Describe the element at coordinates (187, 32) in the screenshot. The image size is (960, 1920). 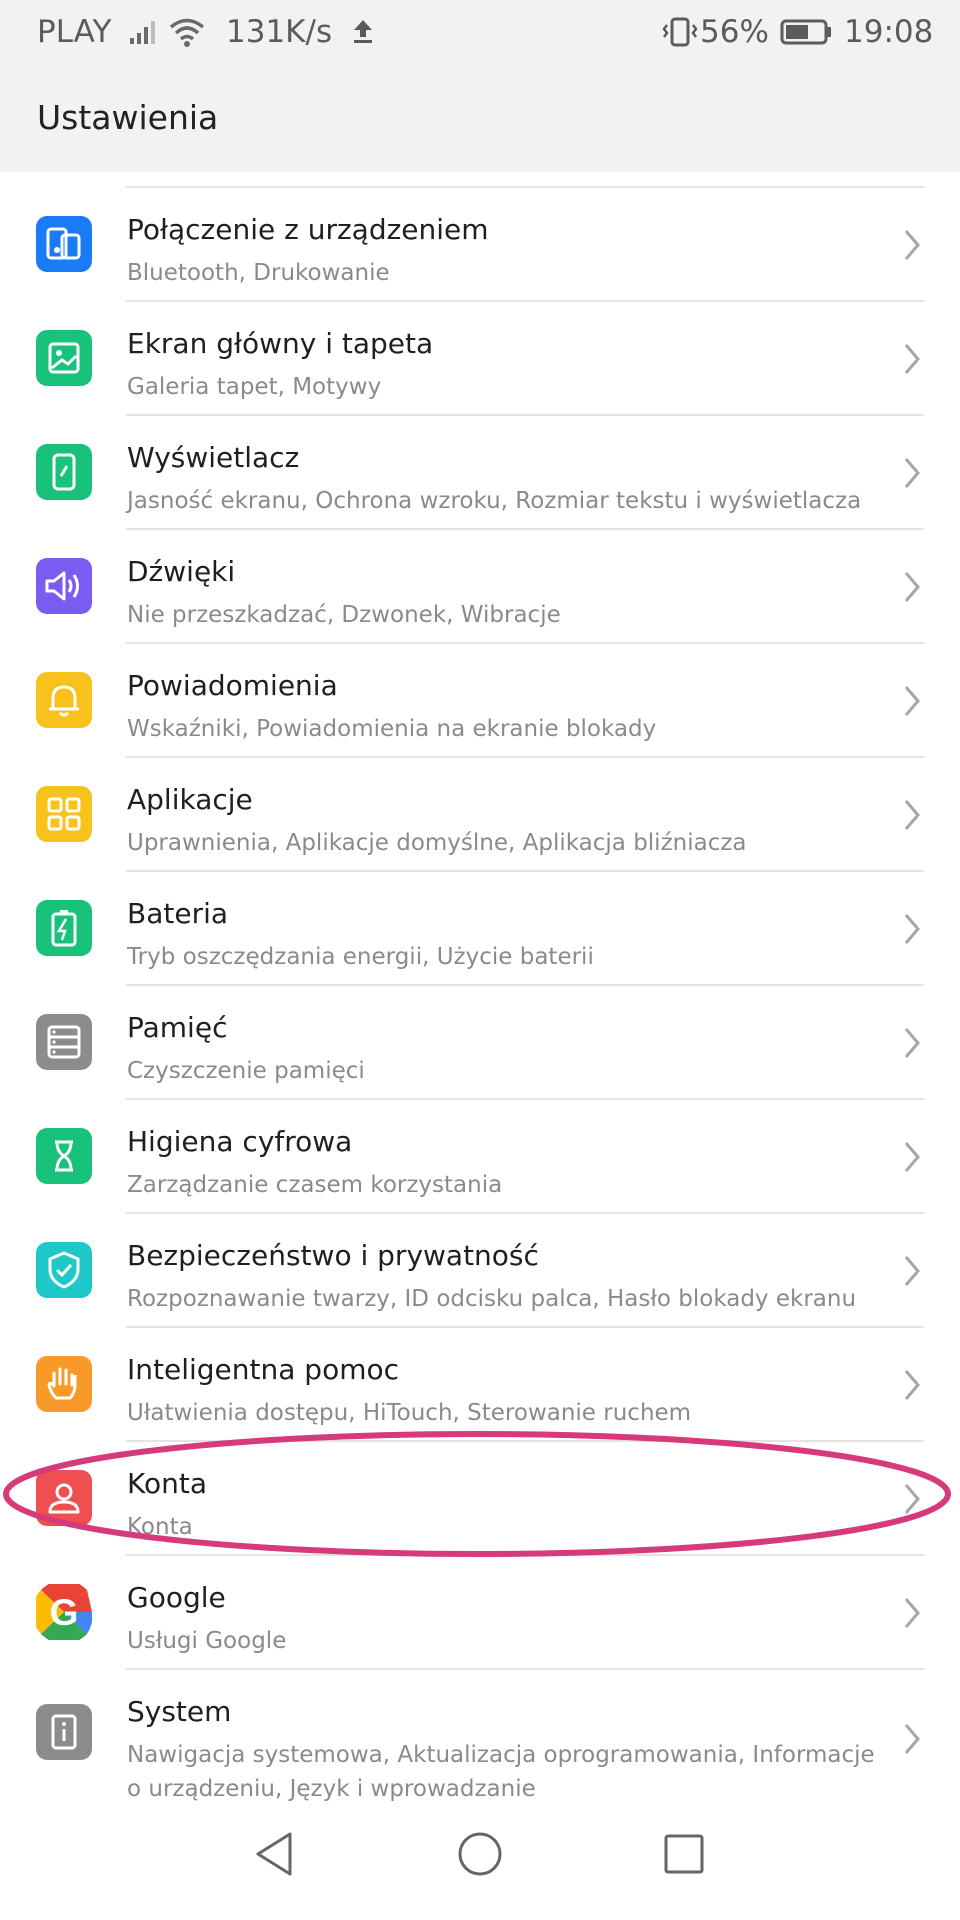
I see `wifi-icon` at that location.